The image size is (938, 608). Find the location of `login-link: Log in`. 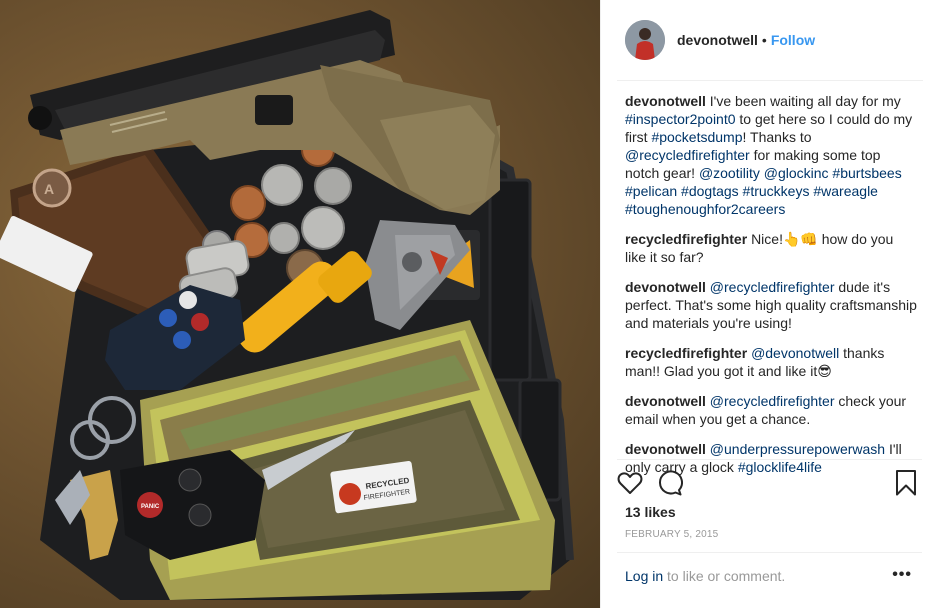

login-link: Log in is located at coordinates (644, 576).